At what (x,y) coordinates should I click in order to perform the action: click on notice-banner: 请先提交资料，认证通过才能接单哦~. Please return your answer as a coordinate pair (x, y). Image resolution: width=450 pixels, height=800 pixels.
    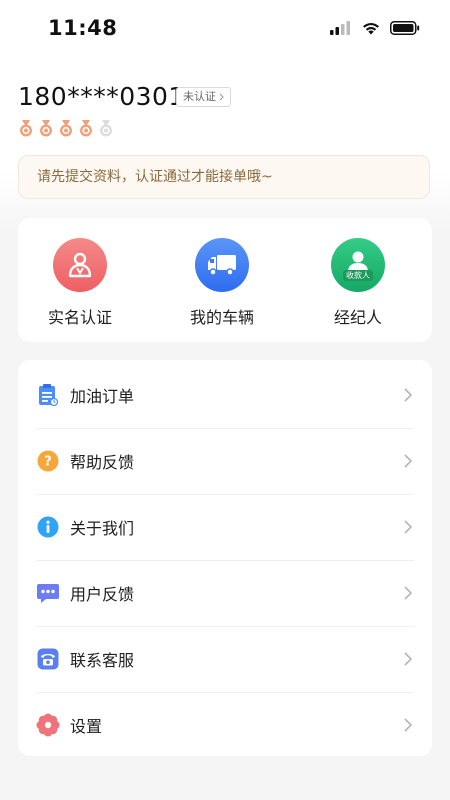
    Looking at the image, I should click on (224, 177).